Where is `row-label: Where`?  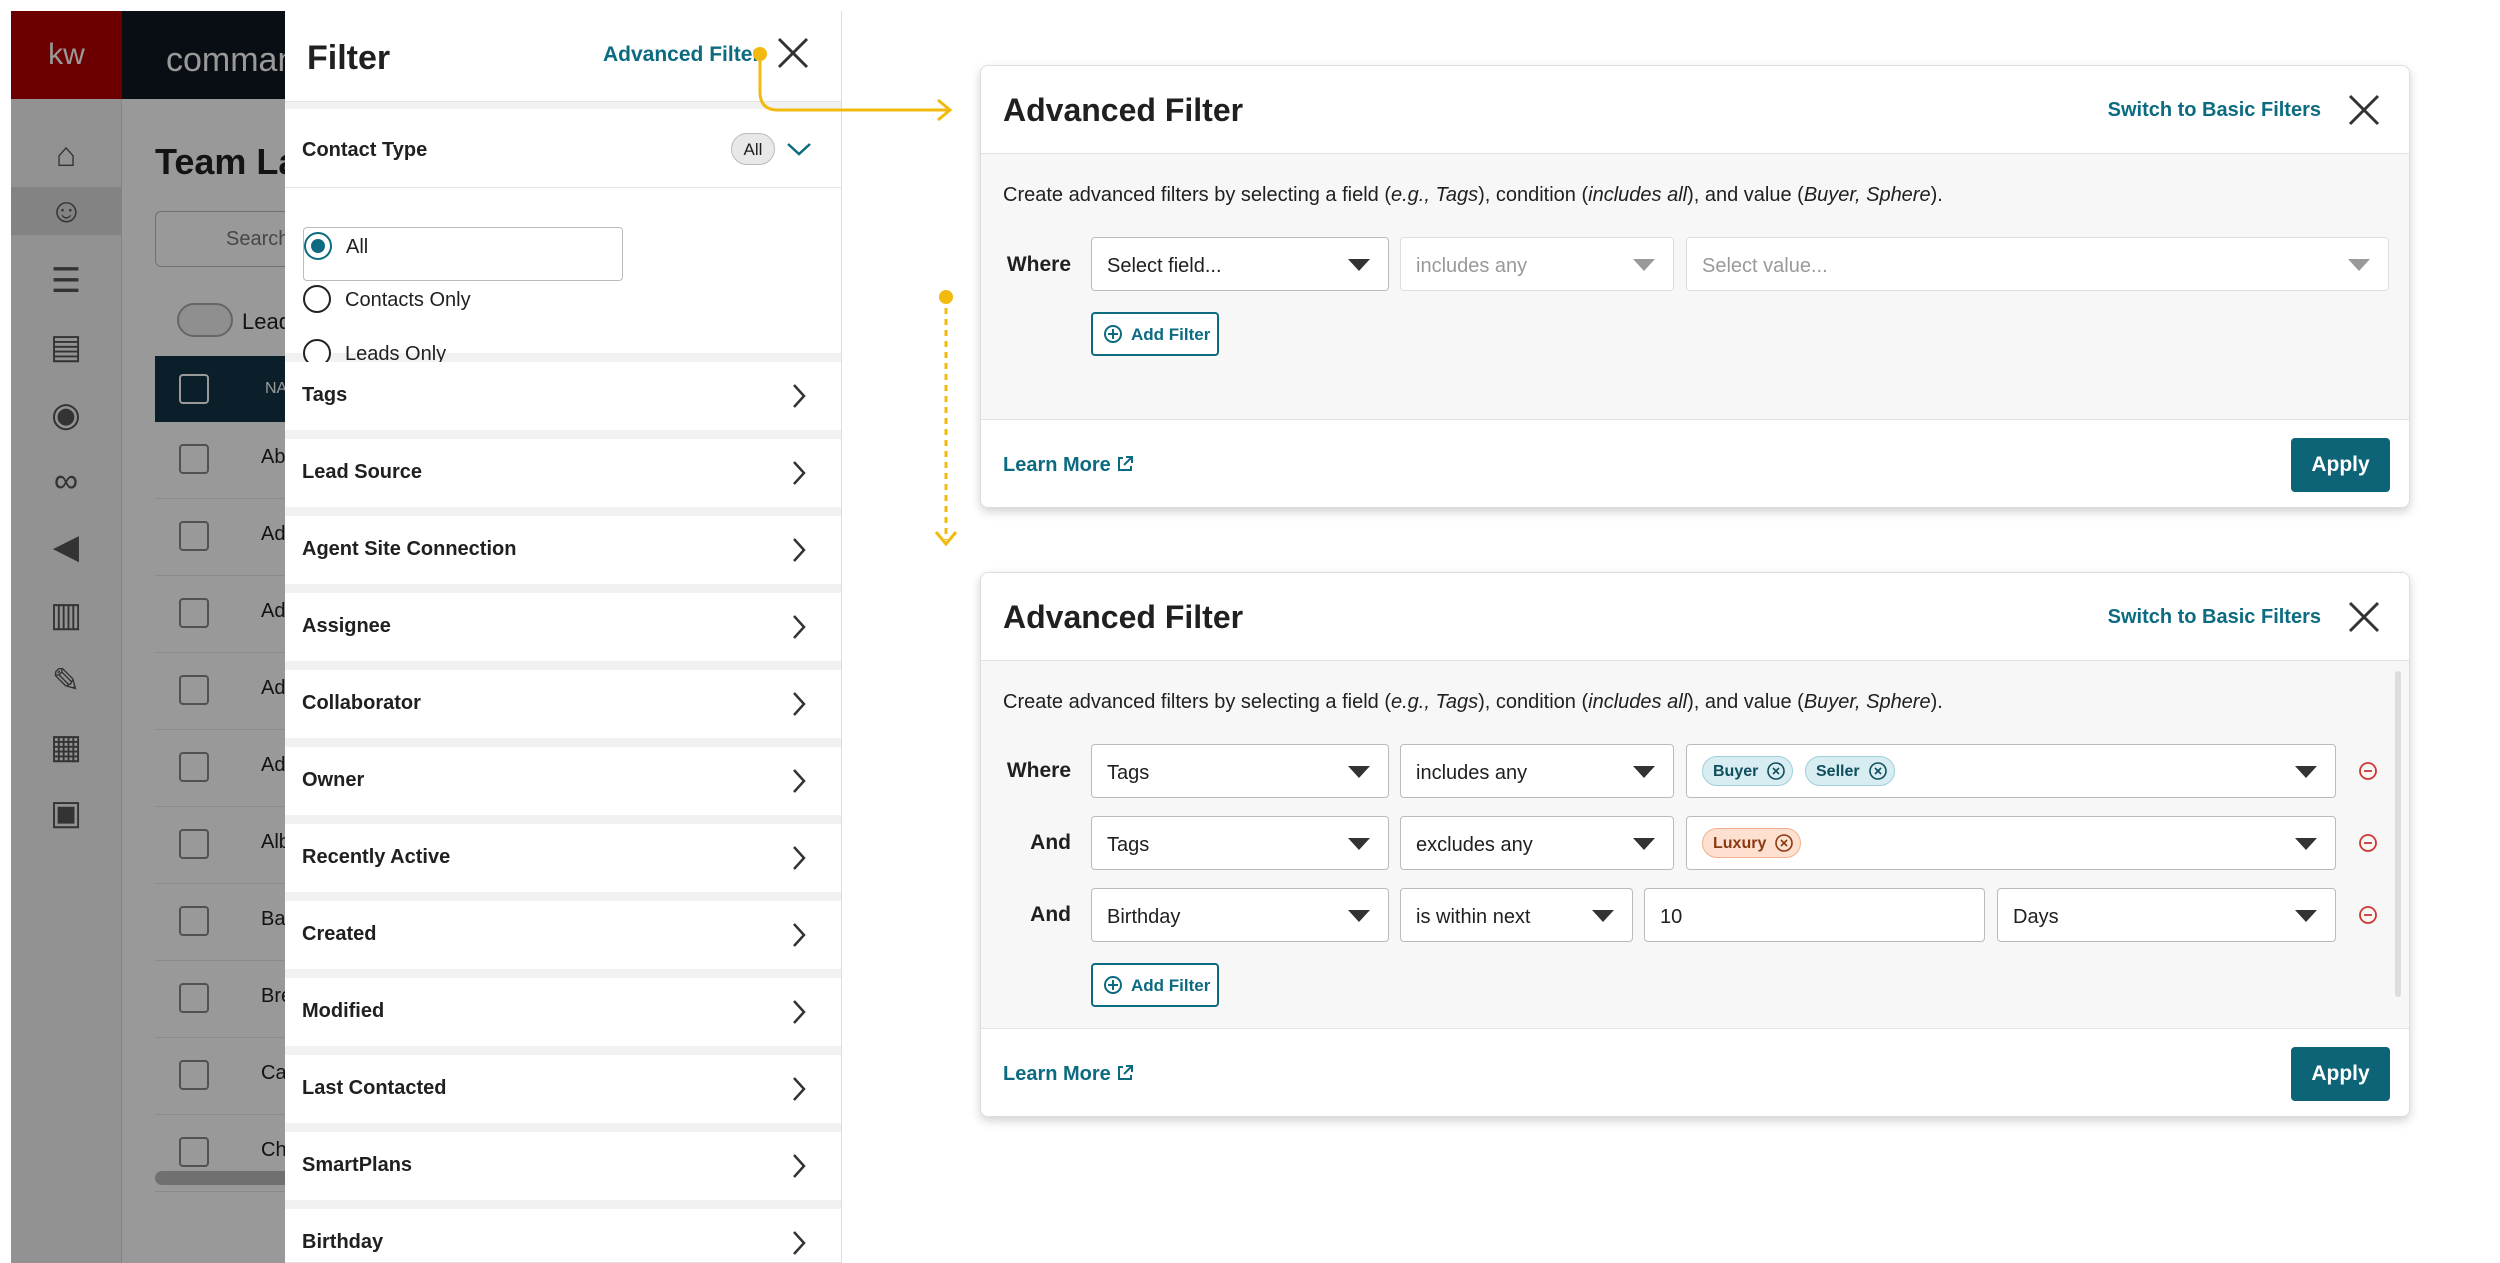
row-label: Where is located at coordinates (1038, 770).